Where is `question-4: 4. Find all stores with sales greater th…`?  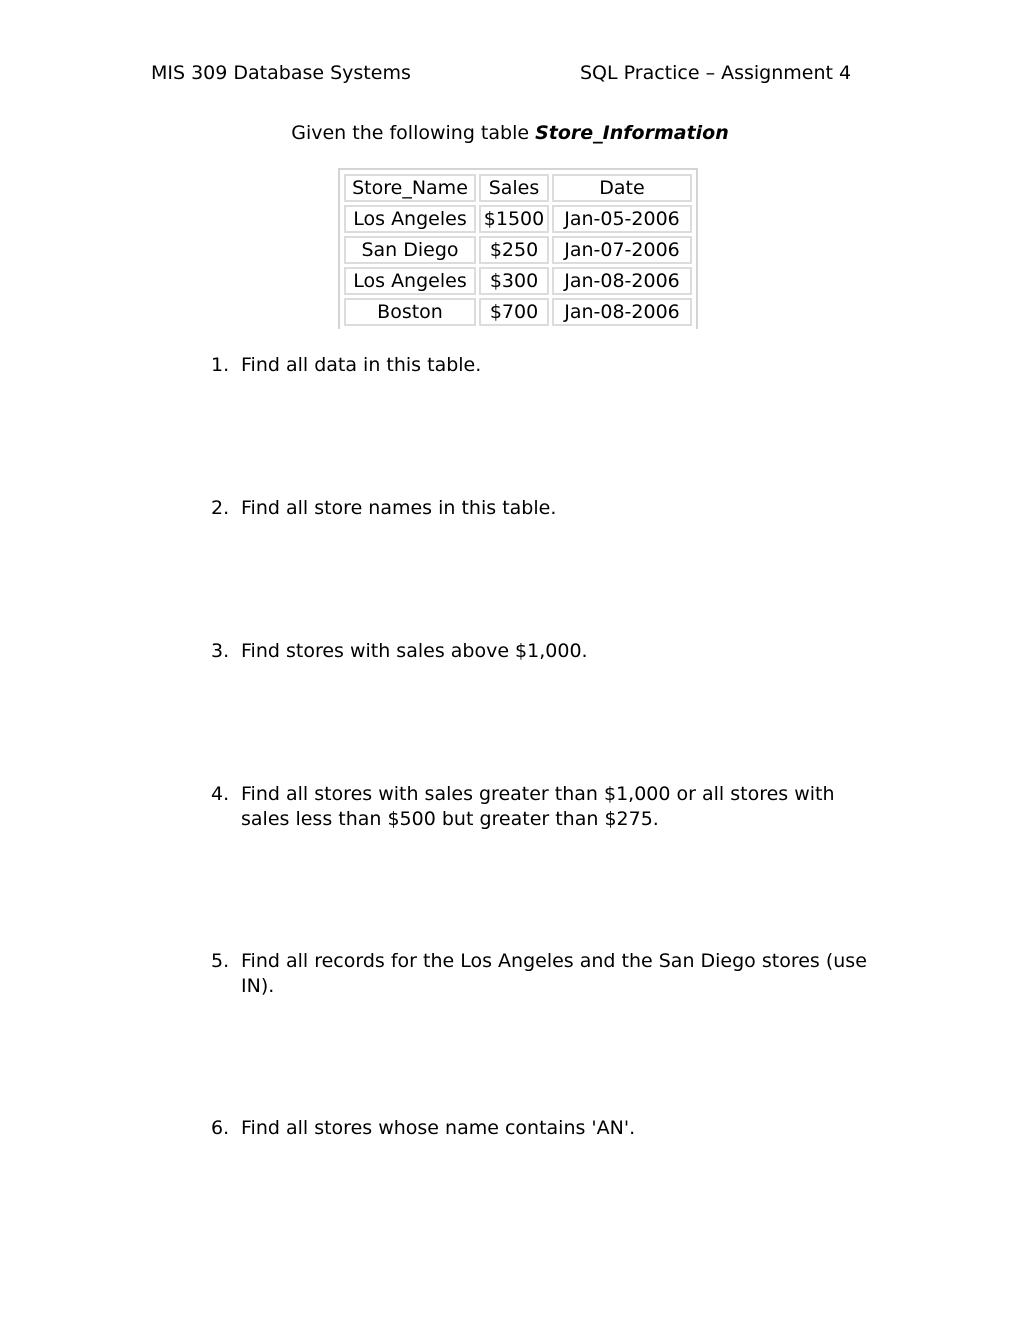 question-4: 4. Find all stores with sales greater th… is located at coordinates (541, 806).